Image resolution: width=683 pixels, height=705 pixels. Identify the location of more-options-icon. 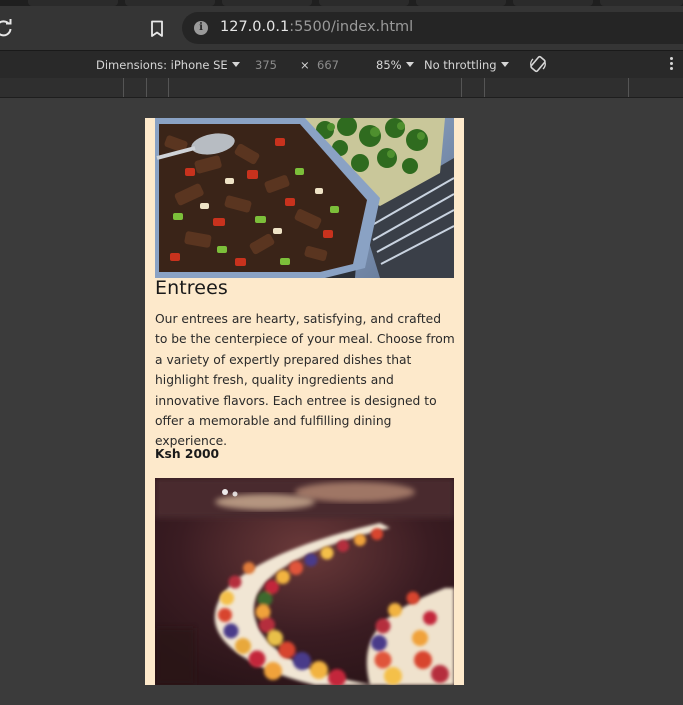
(672, 65).